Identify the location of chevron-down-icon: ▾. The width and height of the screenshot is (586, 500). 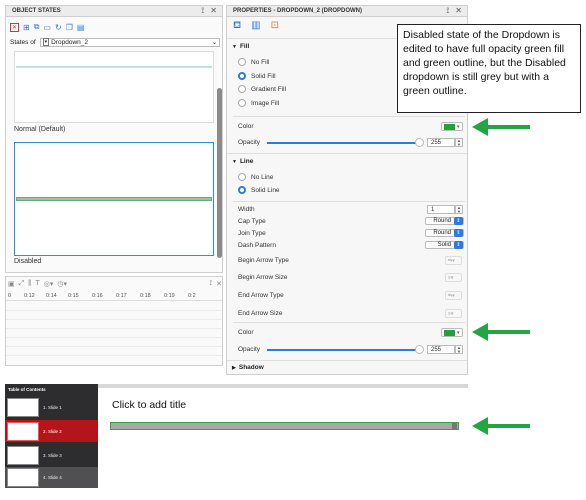
(458, 332).